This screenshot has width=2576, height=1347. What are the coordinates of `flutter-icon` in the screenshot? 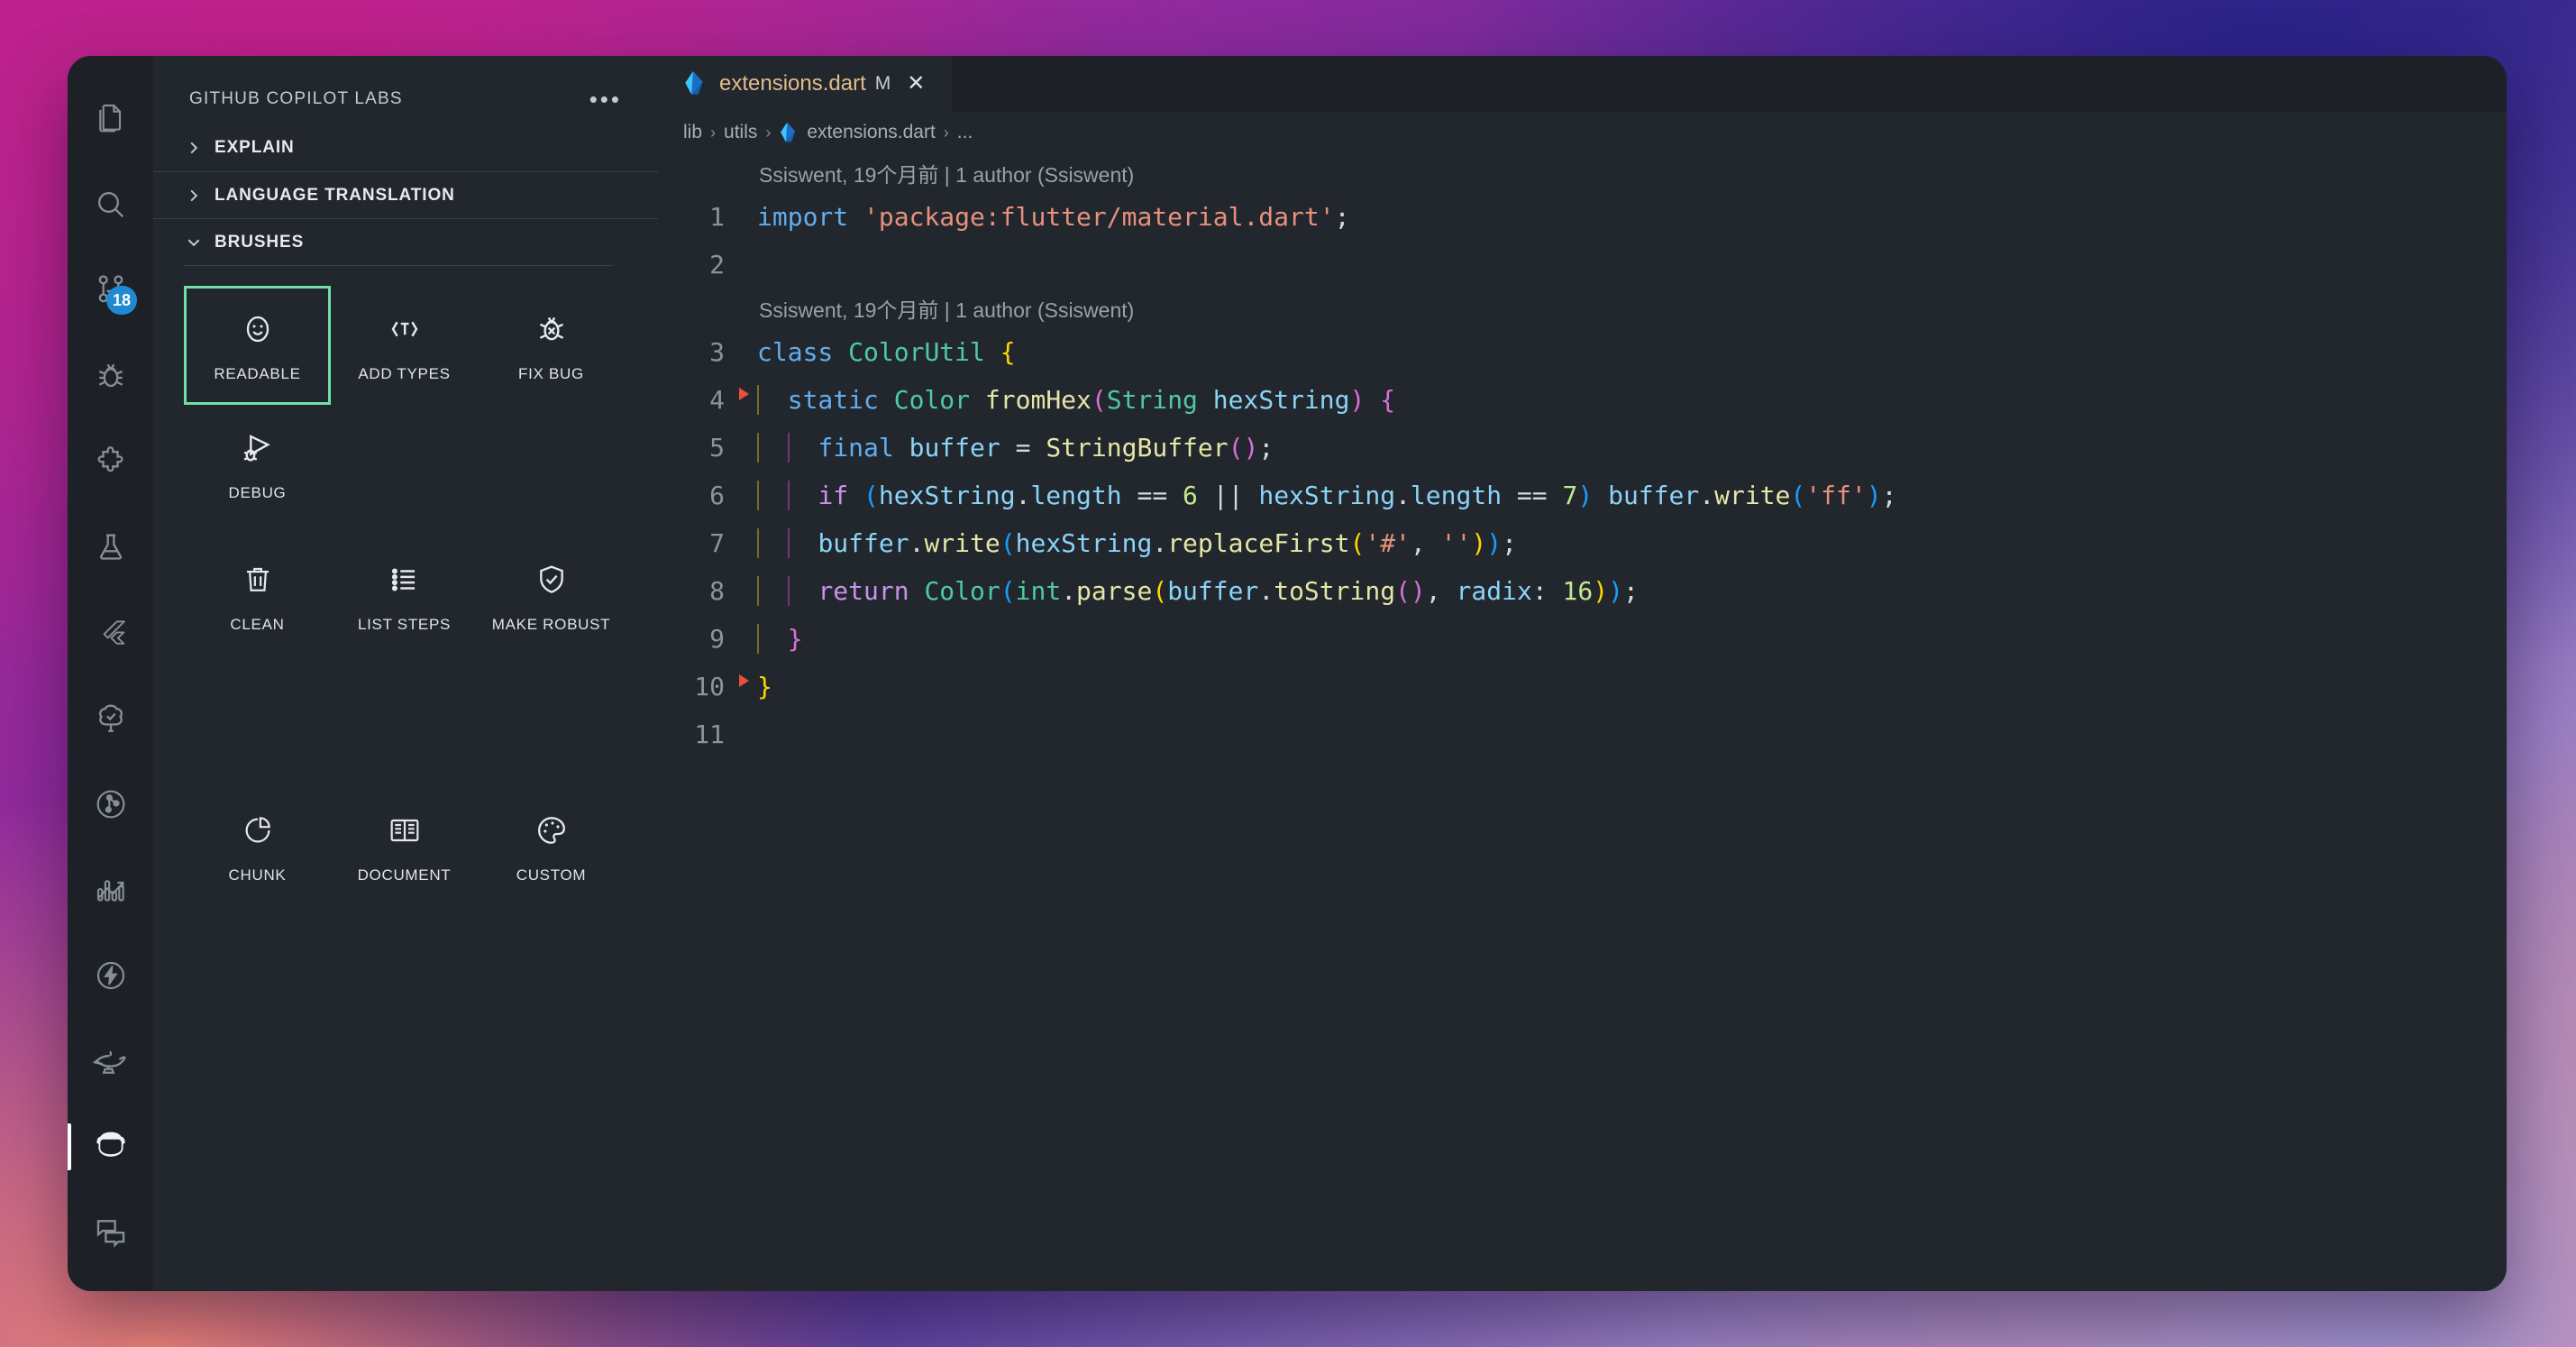 It's located at (111, 633).